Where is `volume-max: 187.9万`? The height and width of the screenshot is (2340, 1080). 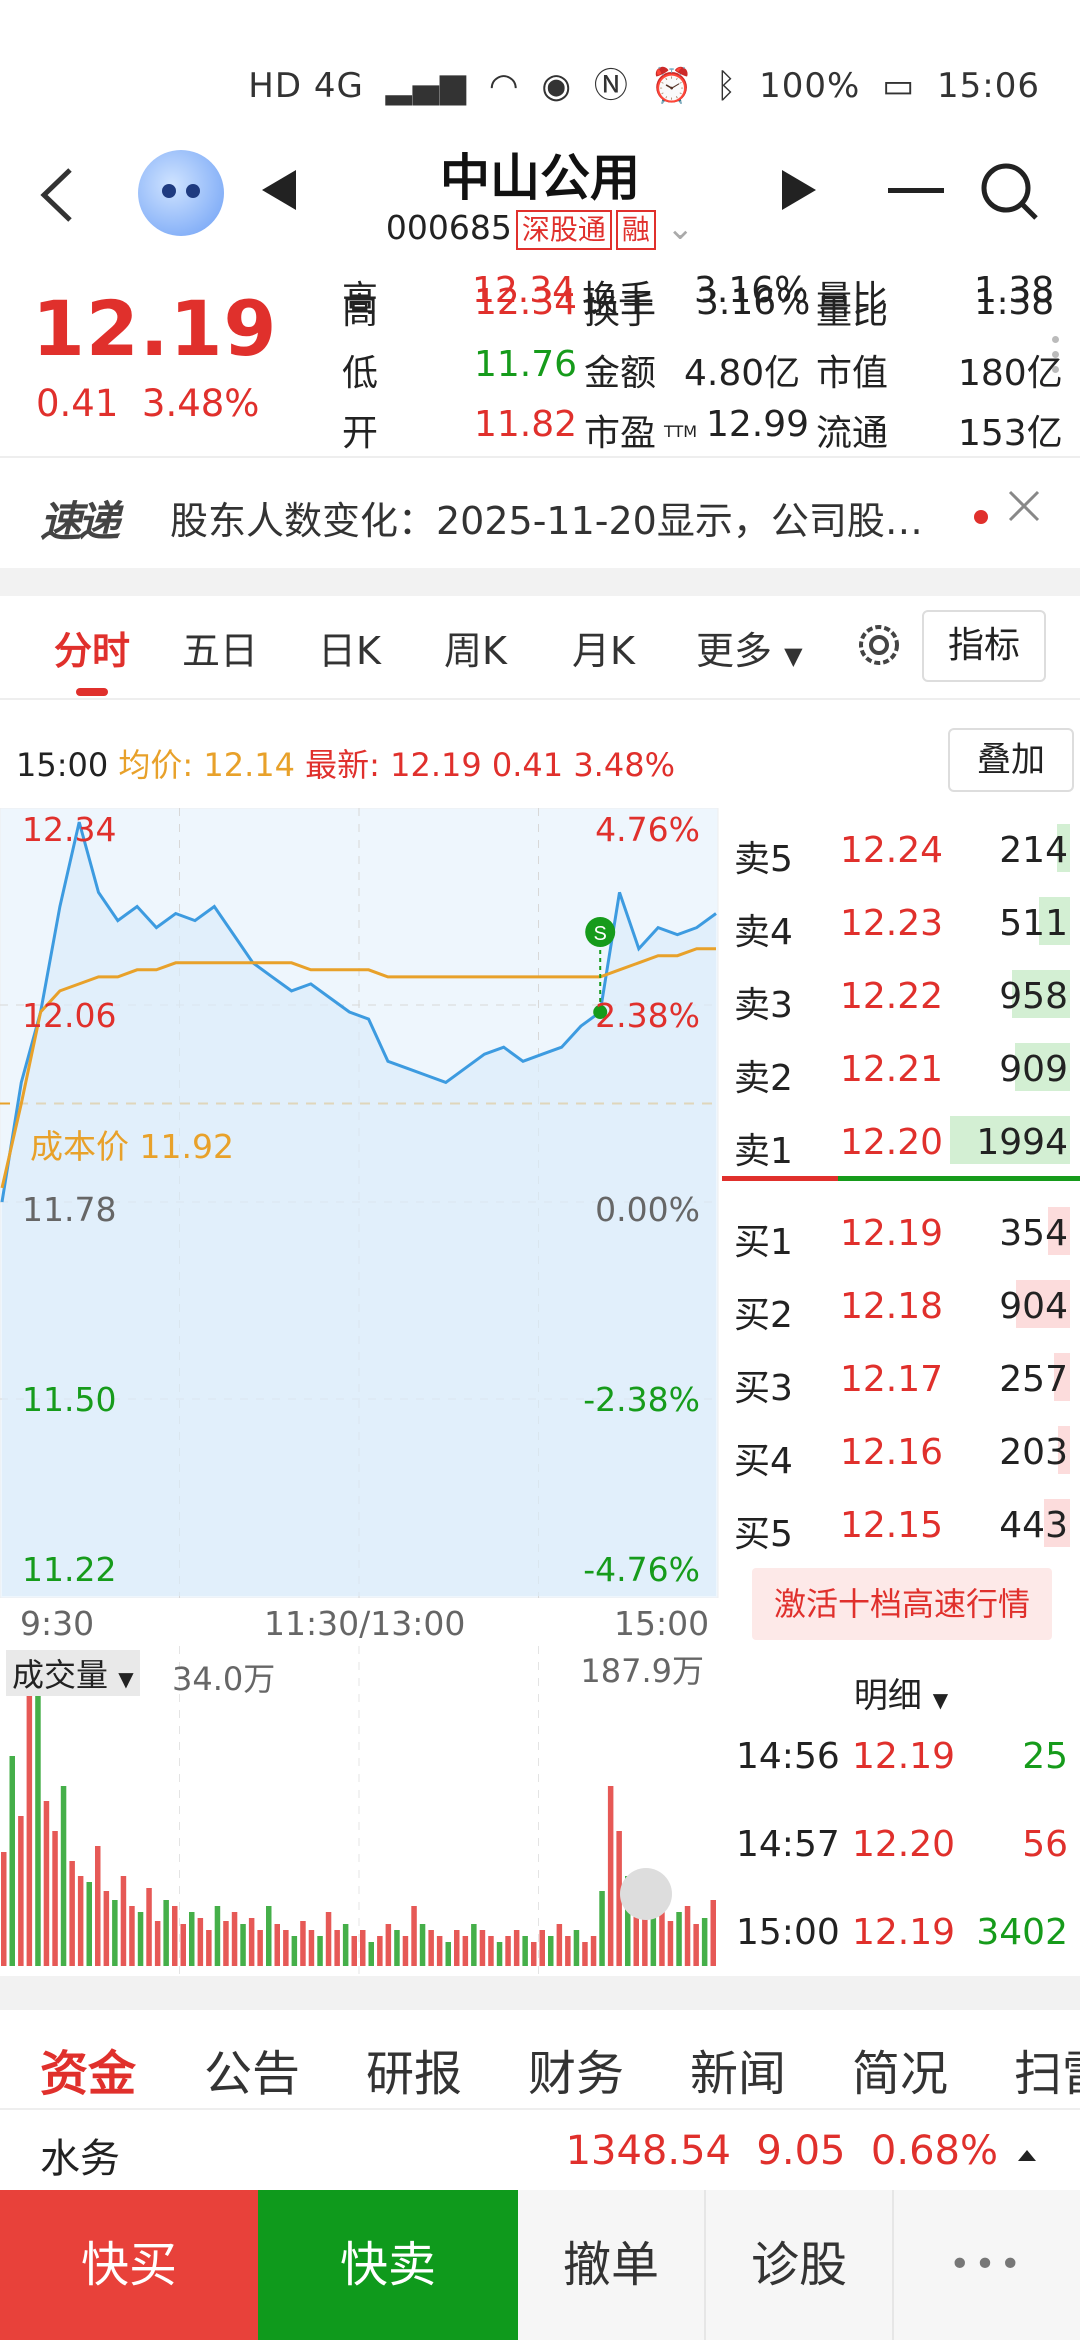
volume-max: 187.9万 is located at coordinates (642, 1671).